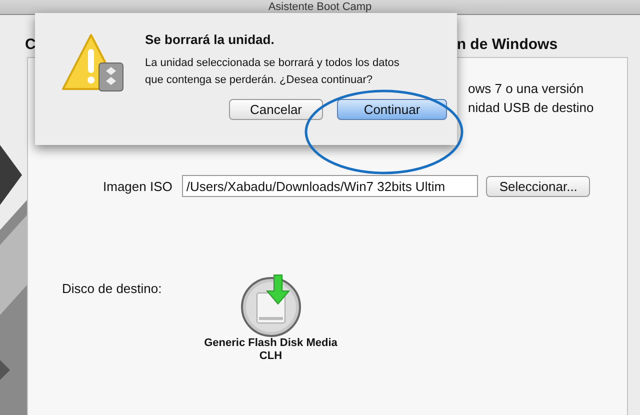  Describe the element at coordinates (276, 109) in the screenshot. I see `dialog-button: Cancelar` at that location.